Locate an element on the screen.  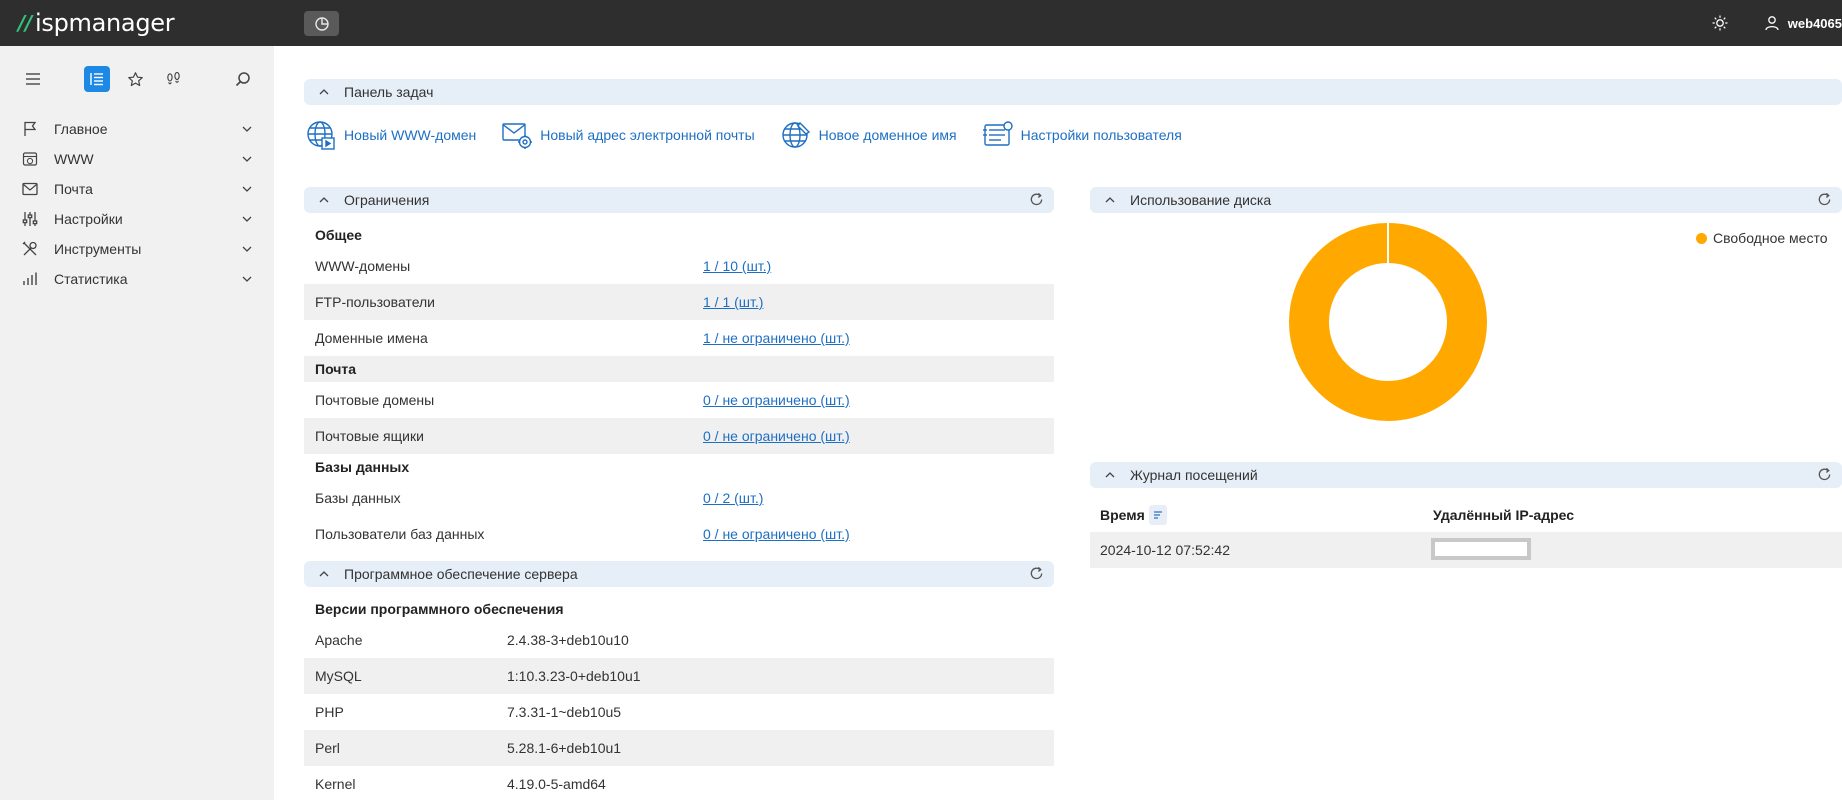
footprints-icon is located at coordinates (173, 79).